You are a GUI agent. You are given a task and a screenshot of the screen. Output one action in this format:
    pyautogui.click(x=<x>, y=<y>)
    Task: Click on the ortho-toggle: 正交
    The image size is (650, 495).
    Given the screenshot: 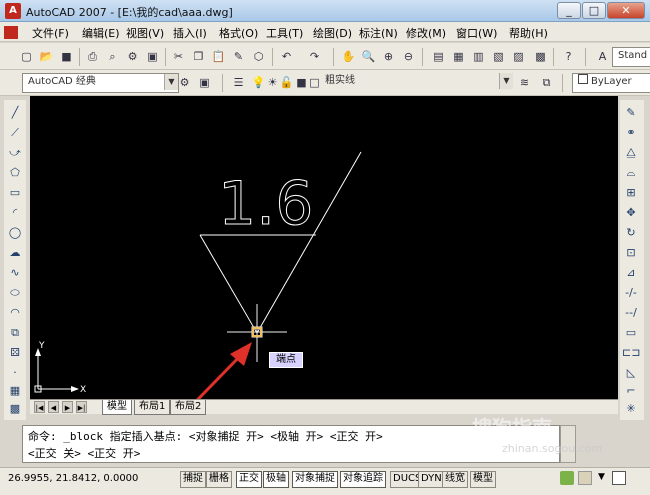 What is the action you would take?
    pyautogui.click(x=249, y=479)
    